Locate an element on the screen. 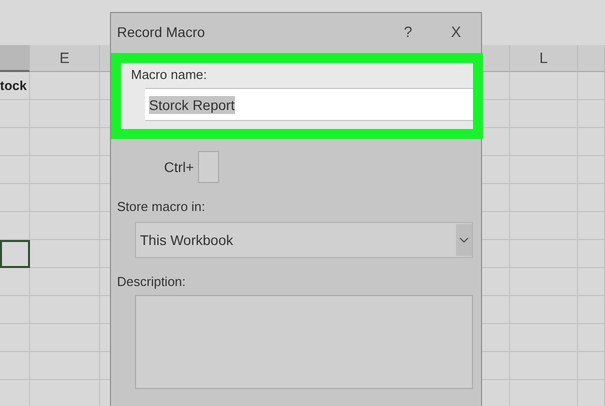  store-macro-dropdown: This Workbook is located at coordinates (304, 240).